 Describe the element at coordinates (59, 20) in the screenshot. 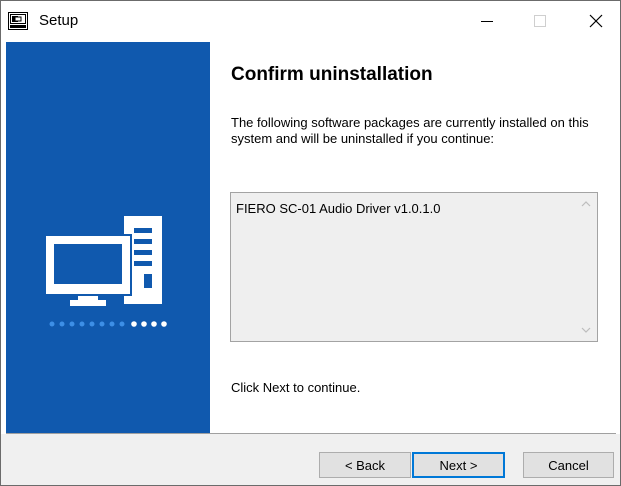

I see `window-title: Setup` at that location.